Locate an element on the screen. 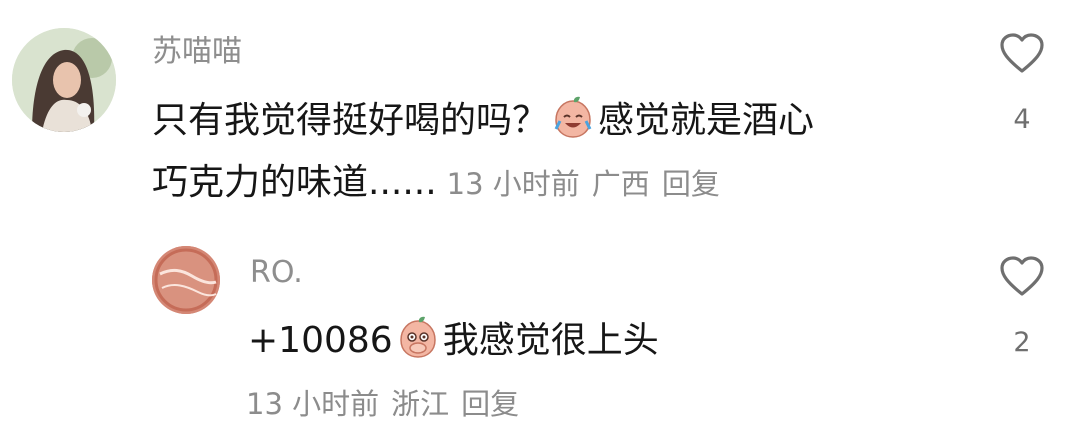 Image resolution: width=1080 pixels, height=441 pixels. comment-text: +10086 我感觉很上头 is located at coordinates (453, 338).